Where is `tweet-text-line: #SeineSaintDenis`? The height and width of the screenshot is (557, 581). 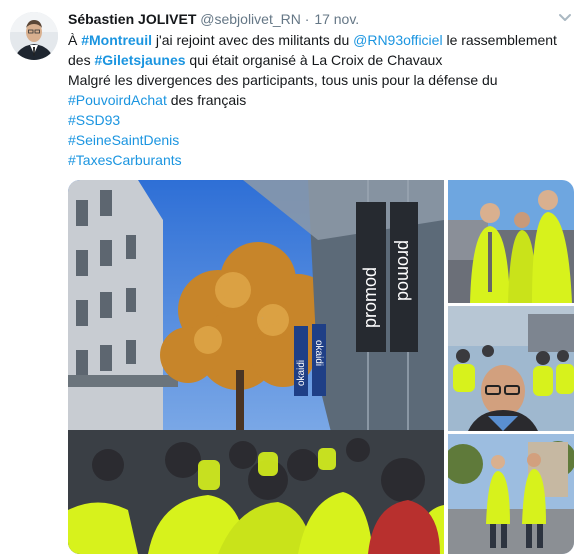 tweet-text-line: #SeineSaintDenis is located at coordinates (320, 140).